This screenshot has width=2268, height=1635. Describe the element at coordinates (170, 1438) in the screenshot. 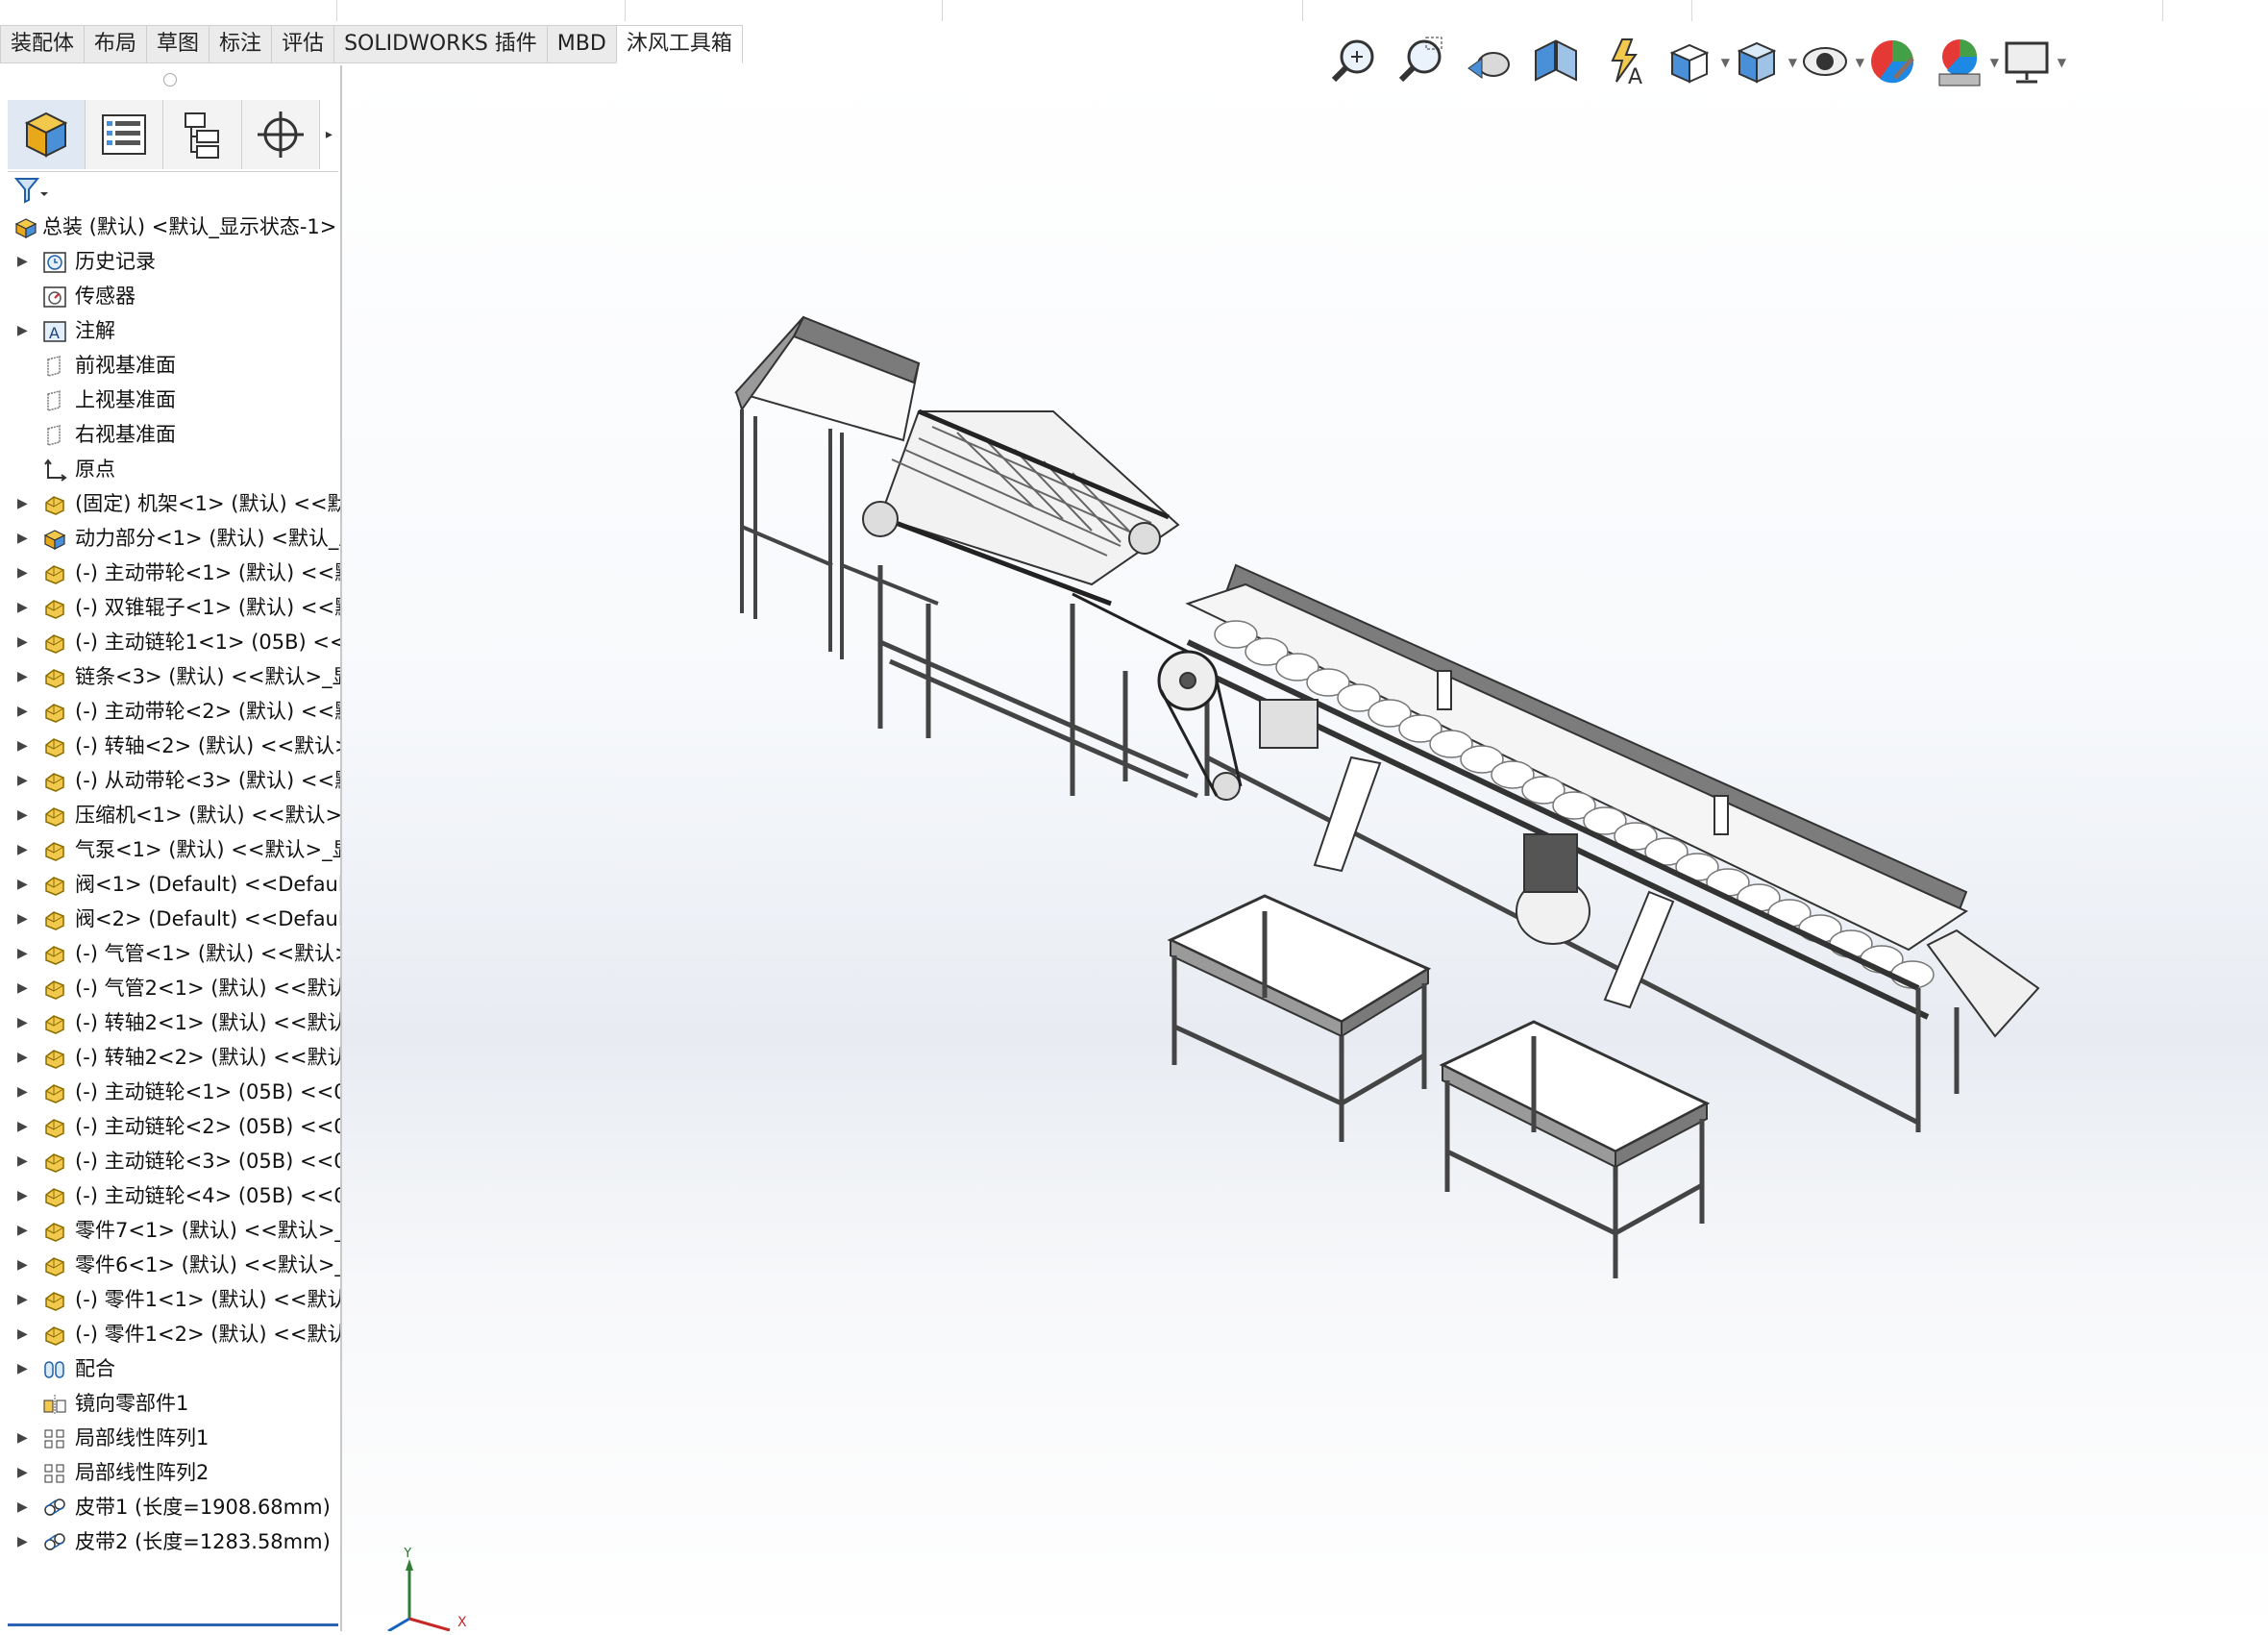

I see `tree-item: ▶ 局部线性阵列1` at that location.